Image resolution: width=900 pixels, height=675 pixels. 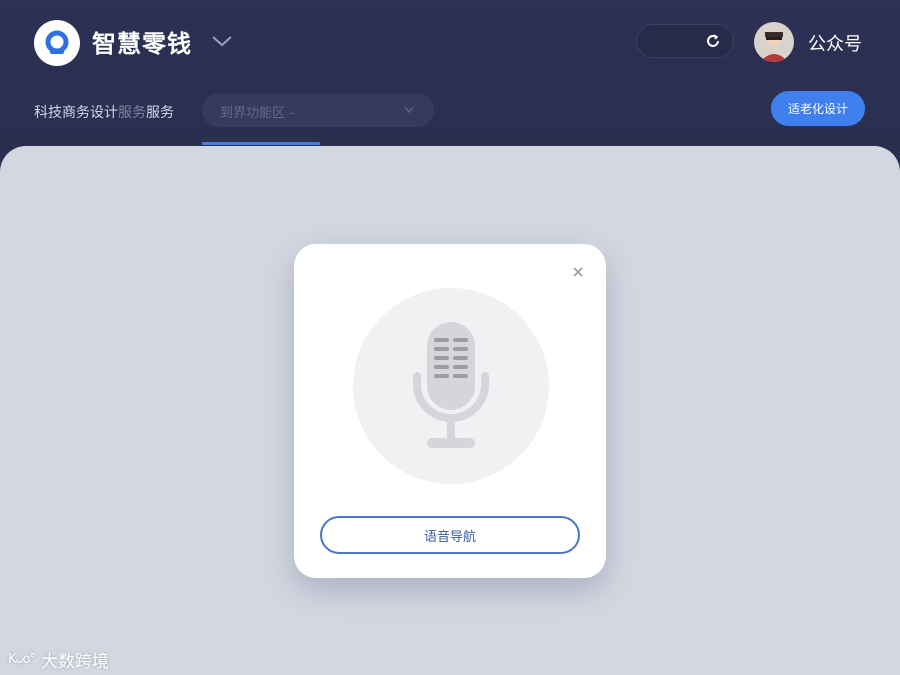 I want to click on watermark-logo: Kᴗo°, so click(x=22, y=659).